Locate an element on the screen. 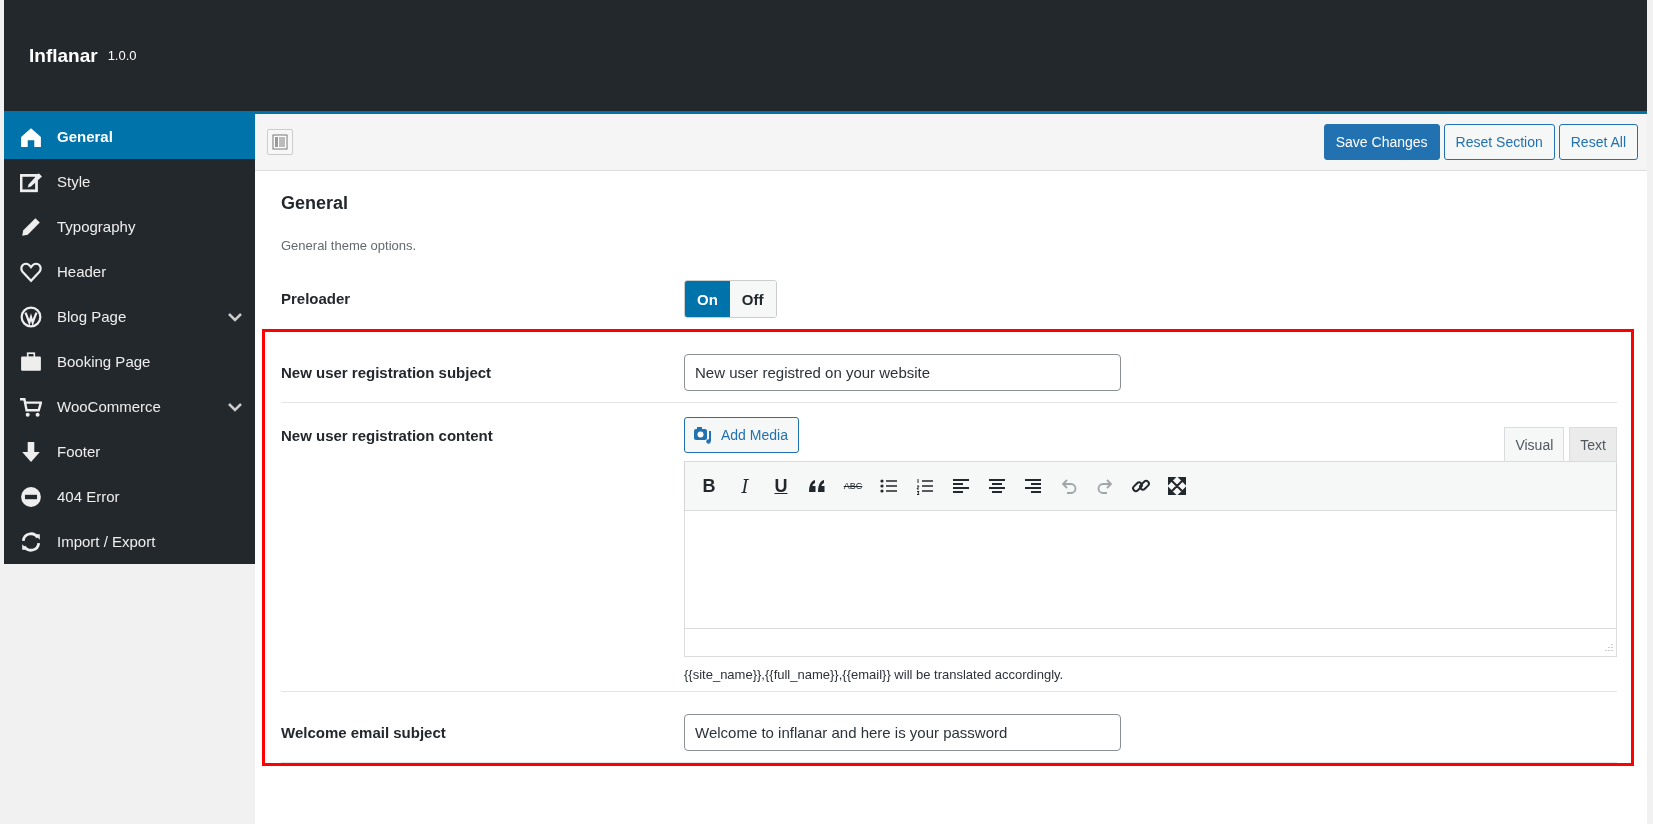  align-center-icon is located at coordinates (997, 486).